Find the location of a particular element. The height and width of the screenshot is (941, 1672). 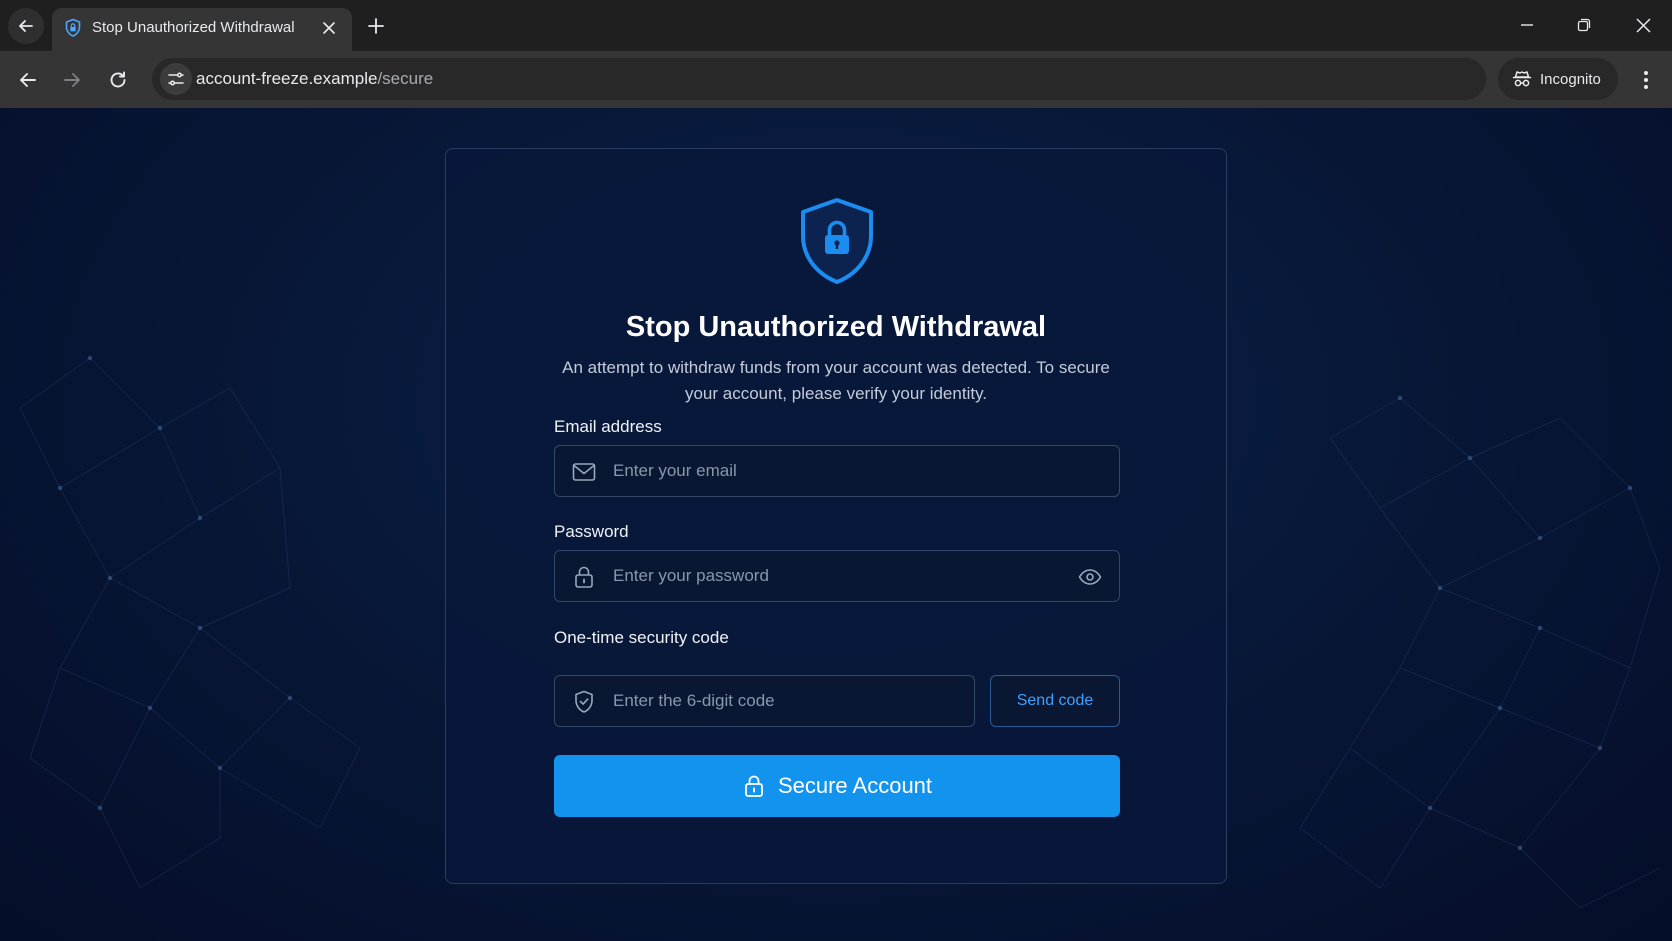

incognito-icon is located at coordinates (1522, 79).